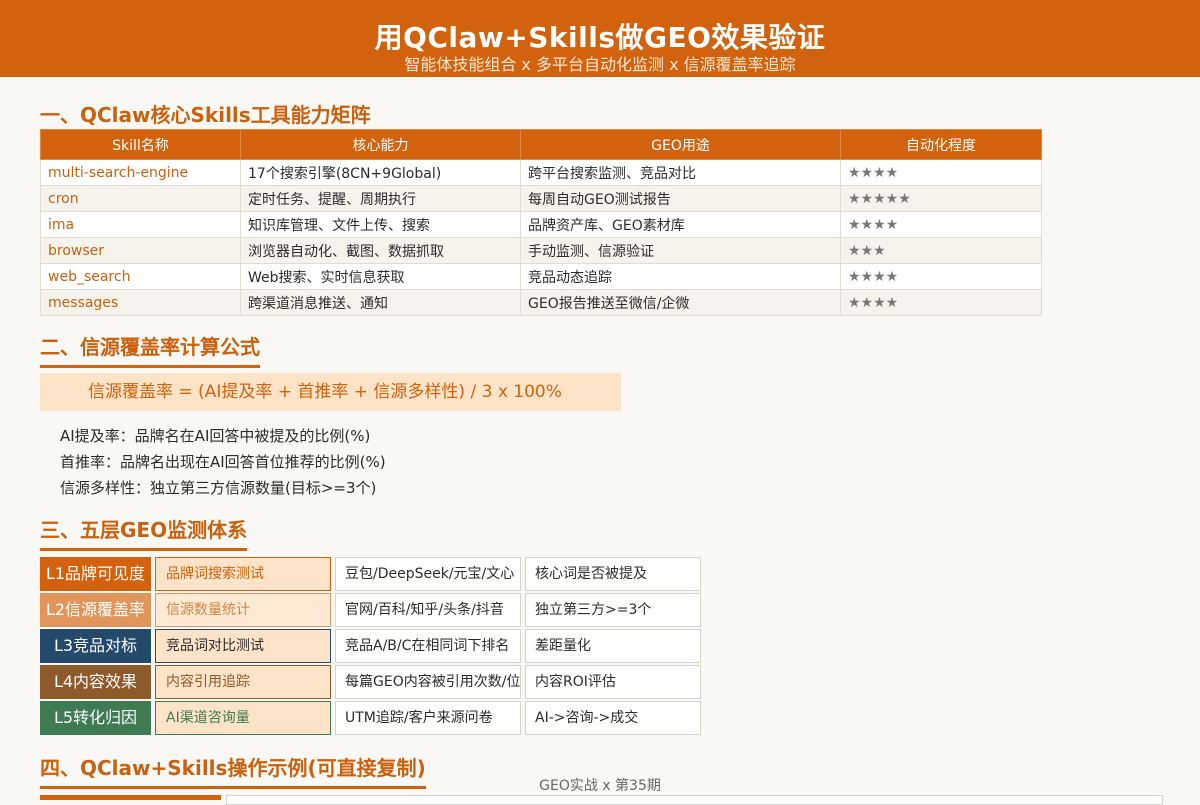  I want to click on table-row: web_search Web搜索、实时信息获取 竞品动态追踪 ★★★★, so click(541, 276).